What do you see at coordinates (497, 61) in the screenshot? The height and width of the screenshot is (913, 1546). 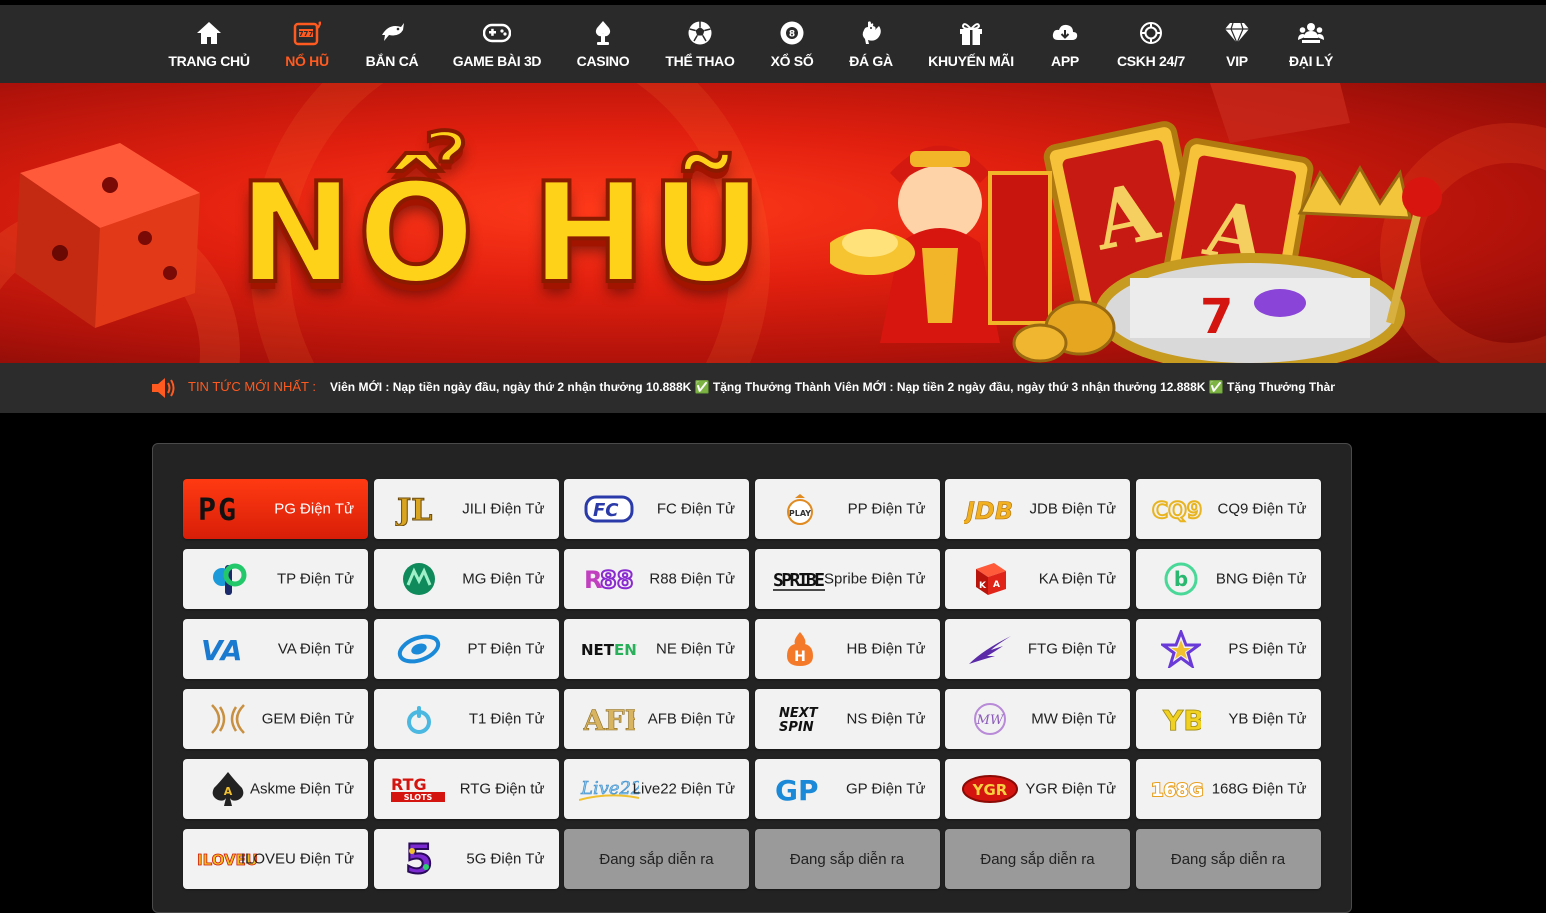 I see `nav-label: GAME BÀI 3D` at bounding box center [497, 61].